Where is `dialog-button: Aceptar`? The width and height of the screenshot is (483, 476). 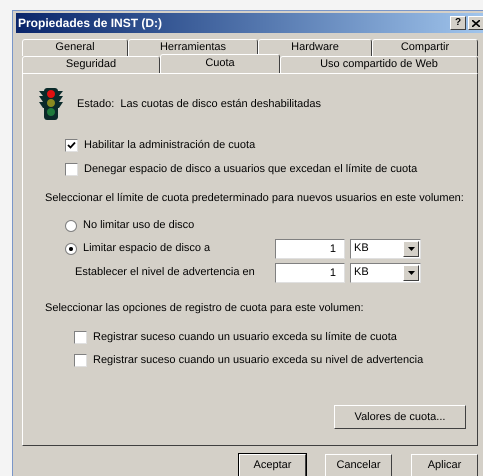 dialog-button: Aceptar is located at coordinates (272, 465).